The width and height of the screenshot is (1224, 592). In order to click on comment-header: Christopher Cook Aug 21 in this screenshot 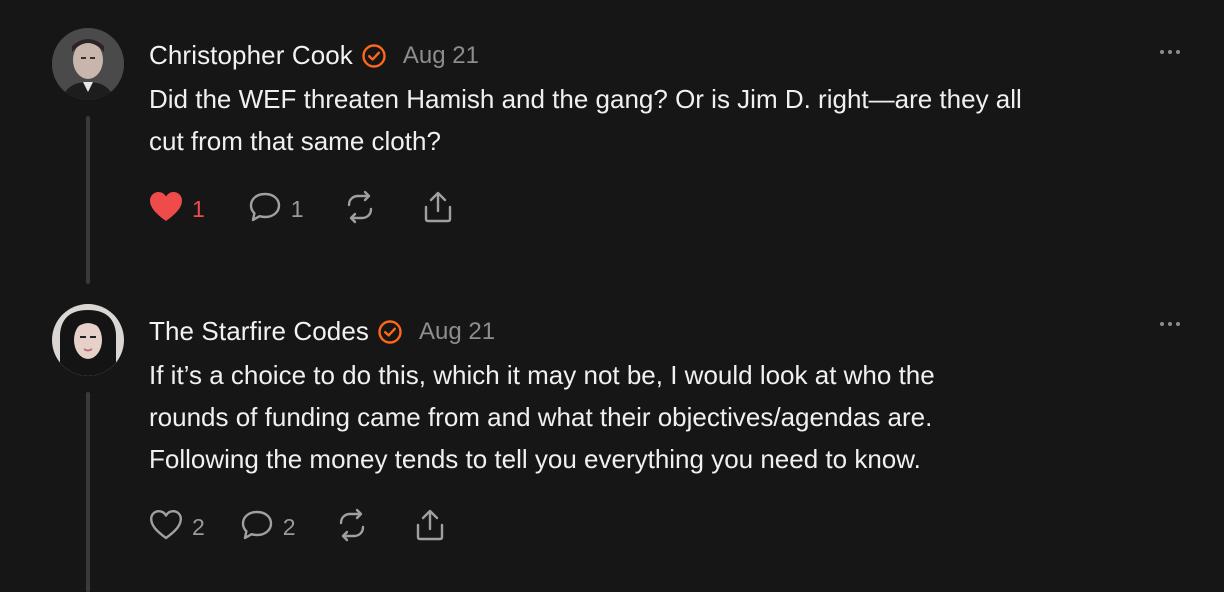, I will do `click(314, 55)`.